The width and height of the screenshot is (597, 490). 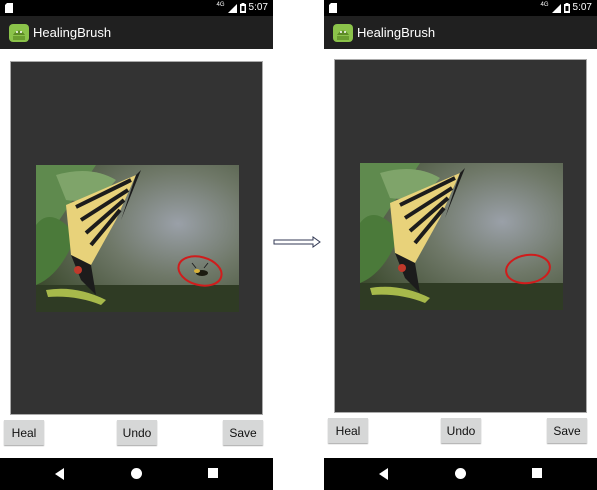 I want to click on right-arrow-icon, so click(x=297, y=242).